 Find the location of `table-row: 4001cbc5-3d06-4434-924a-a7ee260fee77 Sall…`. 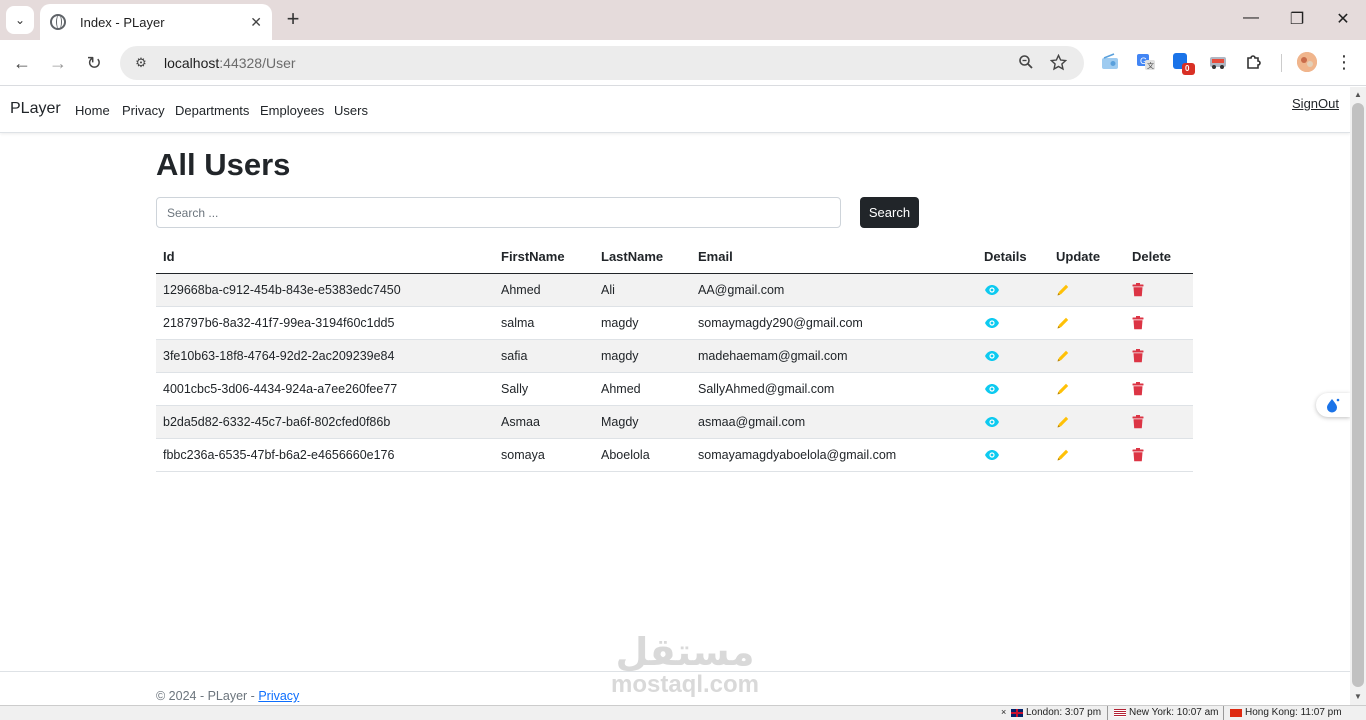

table-row: 4001cbc5-3d06-4434-924a-a7ee260fee77 Sall… is located at coordinates (674, 389).